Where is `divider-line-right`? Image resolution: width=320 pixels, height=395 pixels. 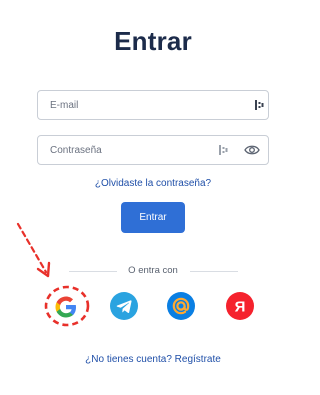
divider-line-right is located at coordinates (214, 271).